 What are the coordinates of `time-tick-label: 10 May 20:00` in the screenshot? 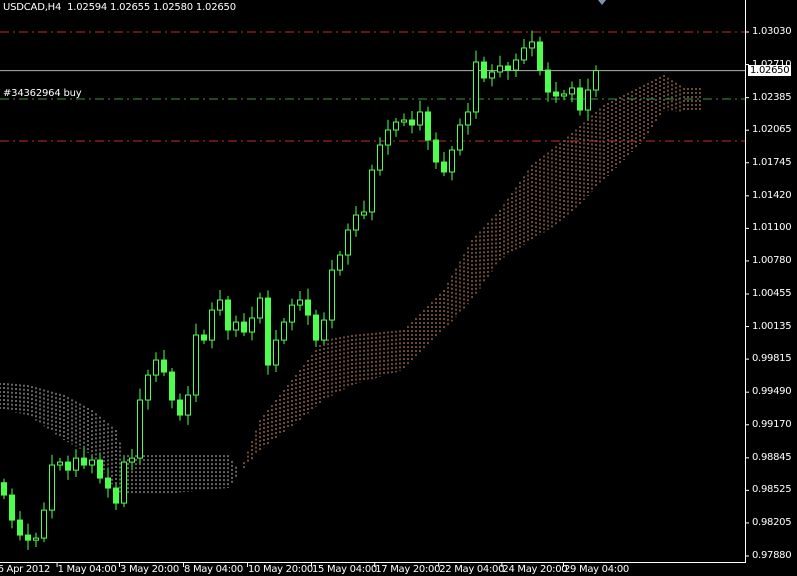 It's located at (280, 569).